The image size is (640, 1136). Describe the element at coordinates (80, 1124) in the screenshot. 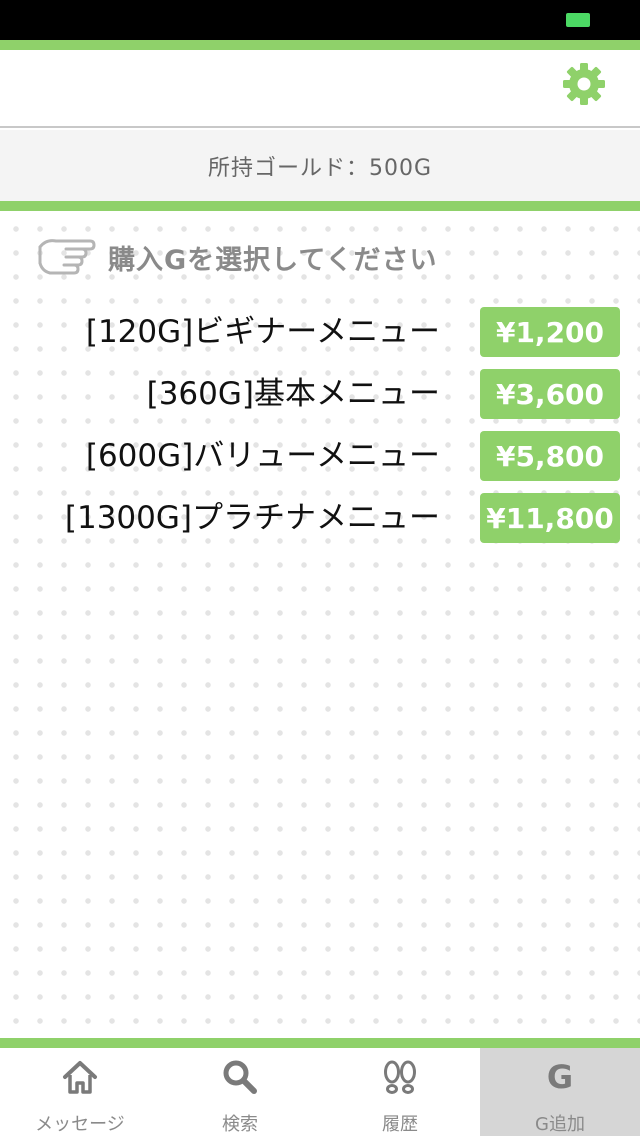

I see `tab-label: メッセージ` at that location.